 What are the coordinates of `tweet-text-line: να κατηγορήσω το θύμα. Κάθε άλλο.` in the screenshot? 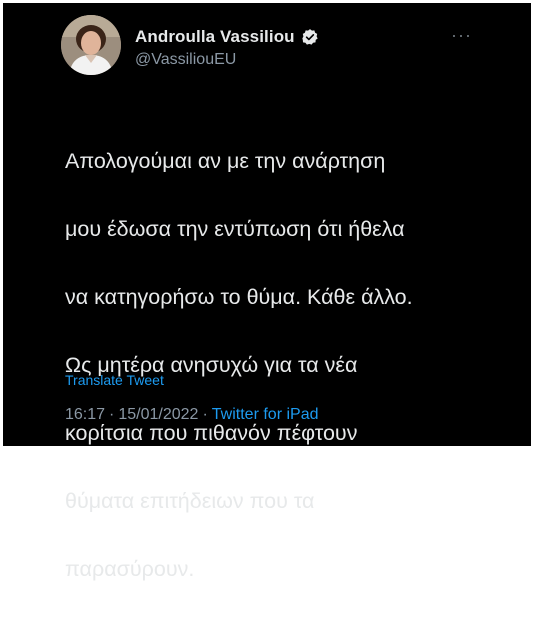 It's located at (239, 297).